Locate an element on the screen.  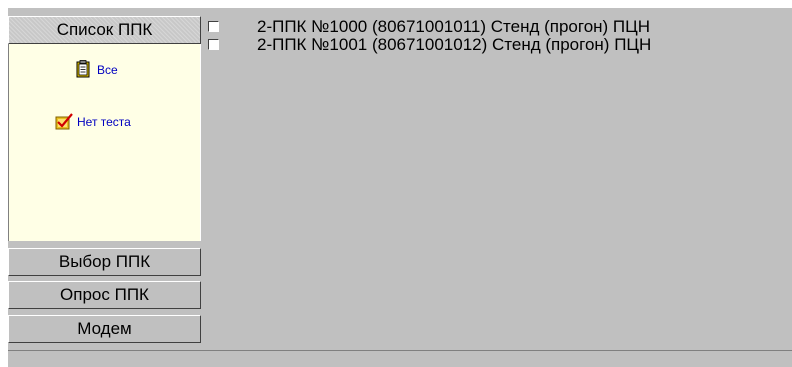
checked-box-icon is located at coordinates (64, 121).